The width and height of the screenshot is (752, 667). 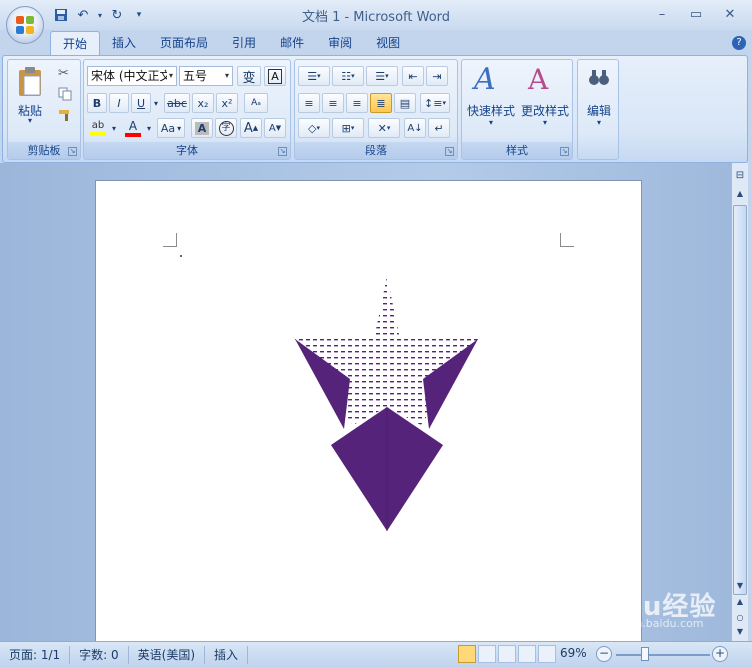 What do you see at coordinates (545, 110) in the screenshot?
I see `change-styles-button: 更改样式` at bounding box center [545, 110].